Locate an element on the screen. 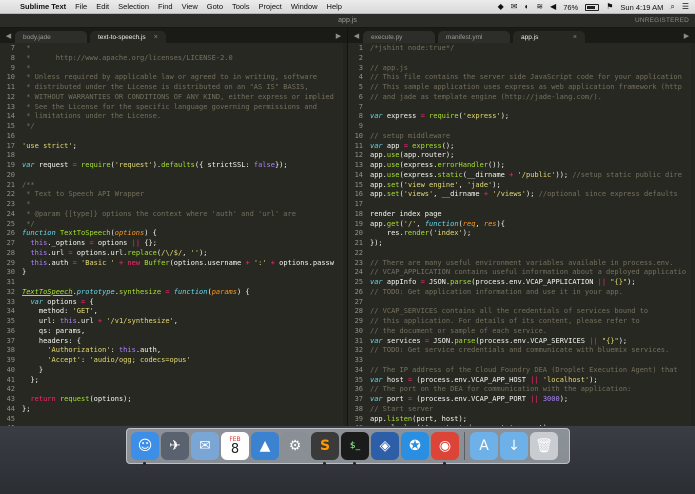 The height and width of the screenshot is (494, 695). code-line: 15 app.set('view engine', 'jade'); is located at coordinates (521, 186).